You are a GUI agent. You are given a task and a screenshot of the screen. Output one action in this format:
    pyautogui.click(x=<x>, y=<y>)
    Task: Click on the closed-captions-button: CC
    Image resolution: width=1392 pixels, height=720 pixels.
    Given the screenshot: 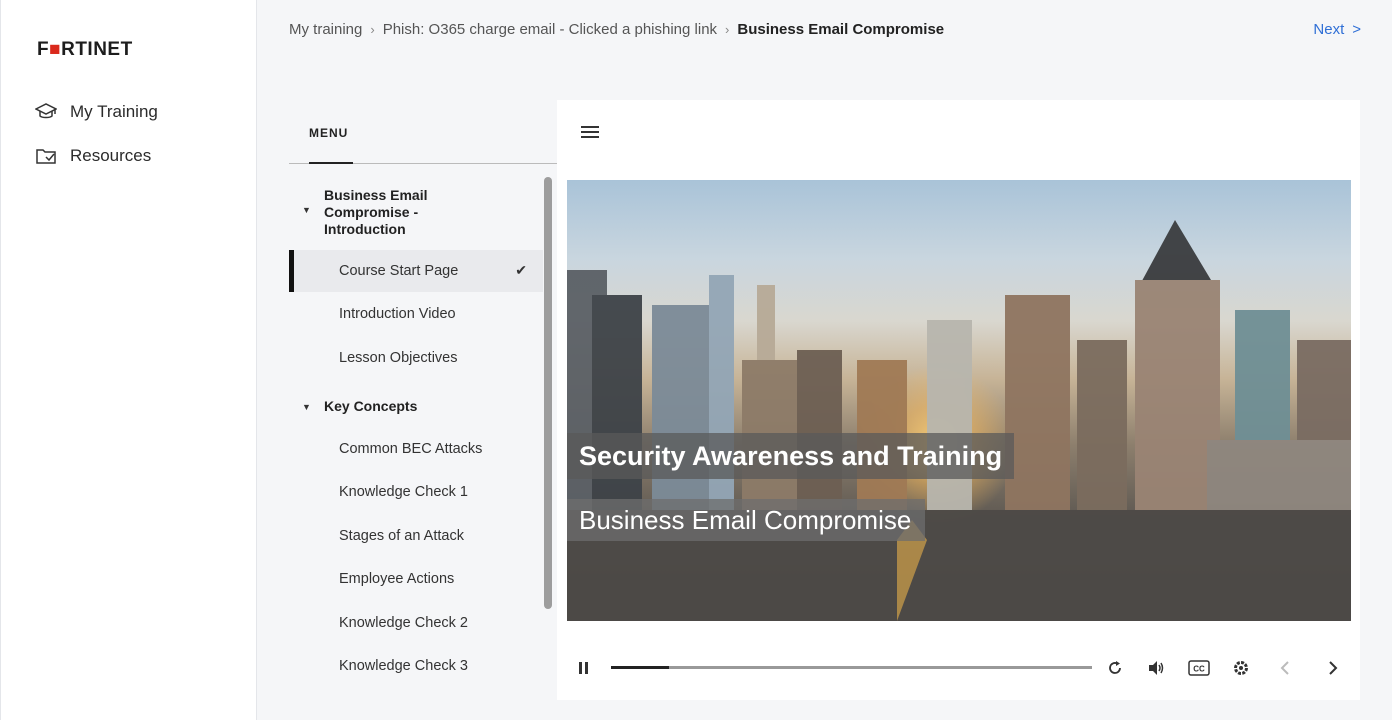 What is the action you would take?
    pyautogui.click(x=1199, y=668)
    